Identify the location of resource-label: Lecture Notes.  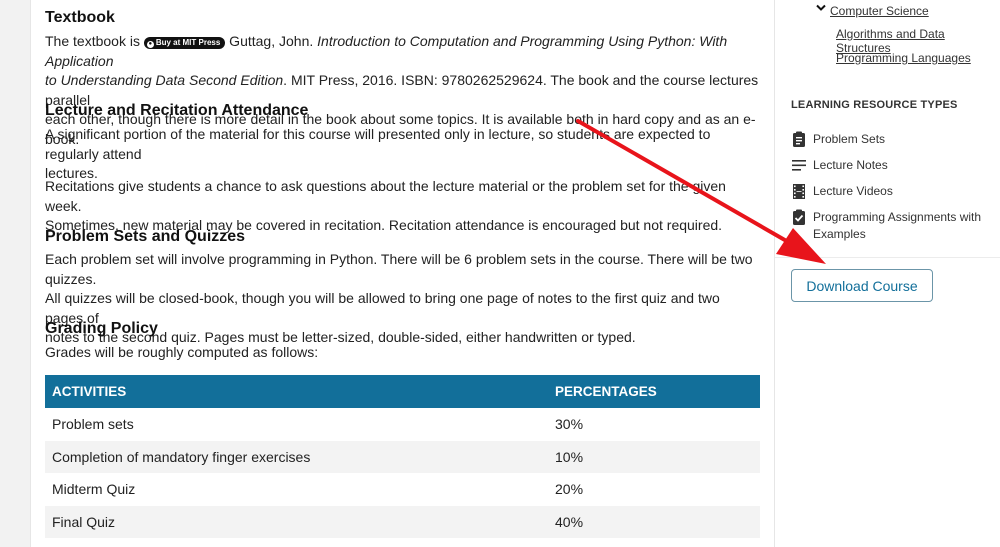
(850, 165).